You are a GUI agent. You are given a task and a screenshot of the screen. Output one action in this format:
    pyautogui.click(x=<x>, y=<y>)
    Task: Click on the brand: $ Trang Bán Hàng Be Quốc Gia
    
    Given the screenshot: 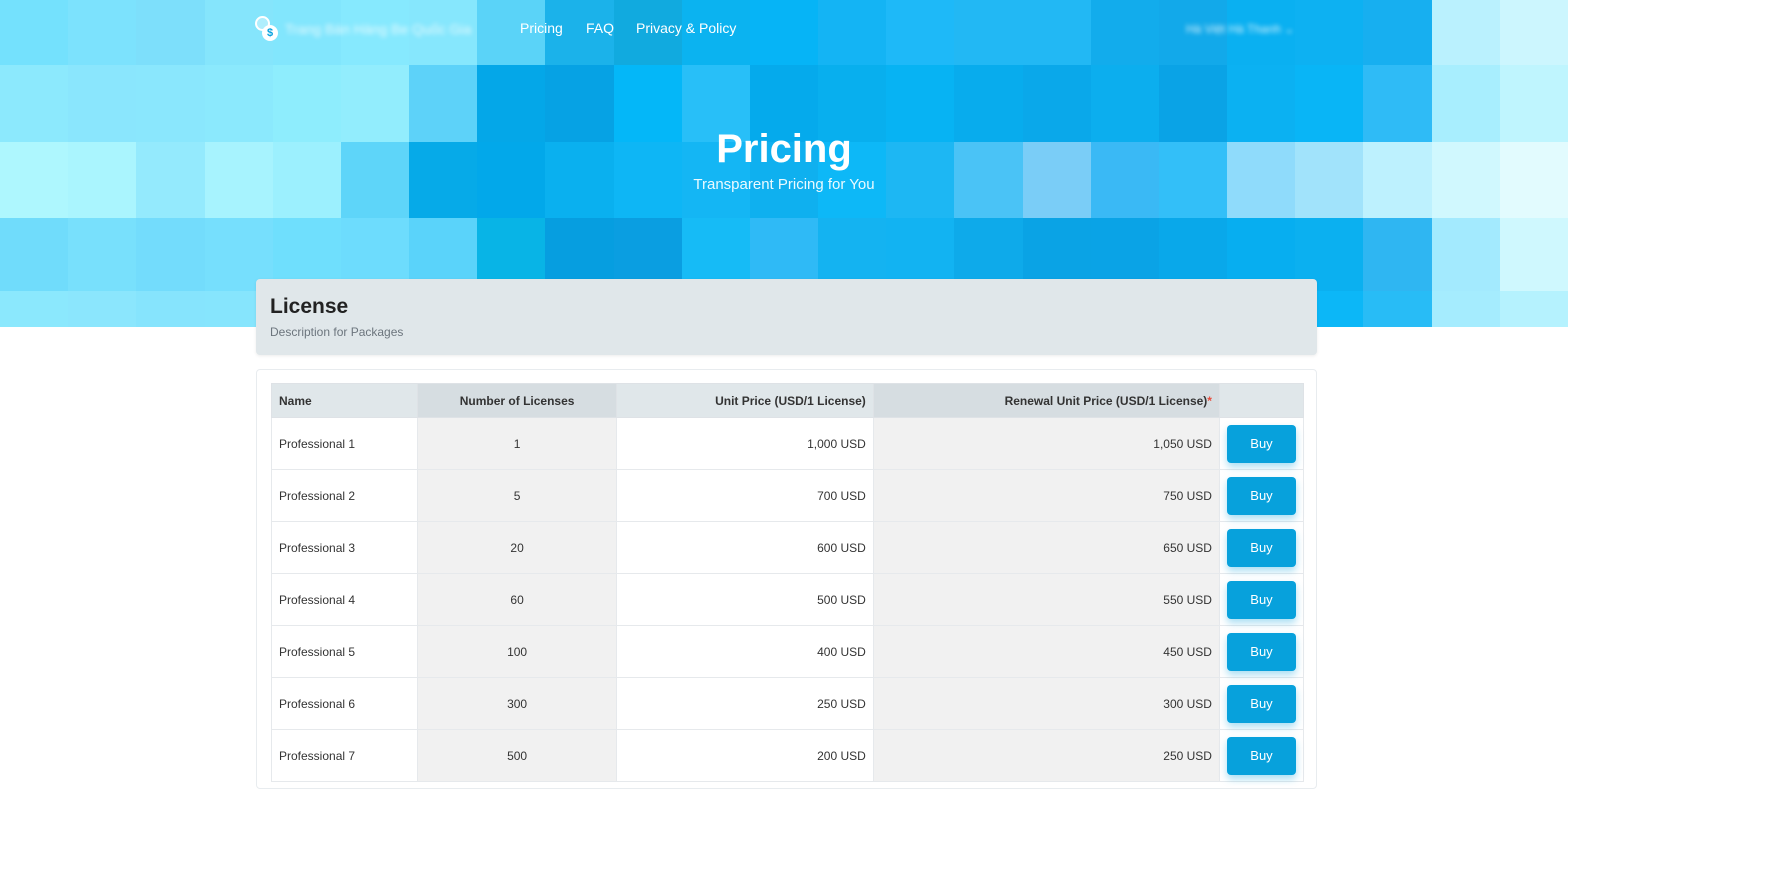 What is the action you would take?
    pyautogui.click(x=363, y=29)
    